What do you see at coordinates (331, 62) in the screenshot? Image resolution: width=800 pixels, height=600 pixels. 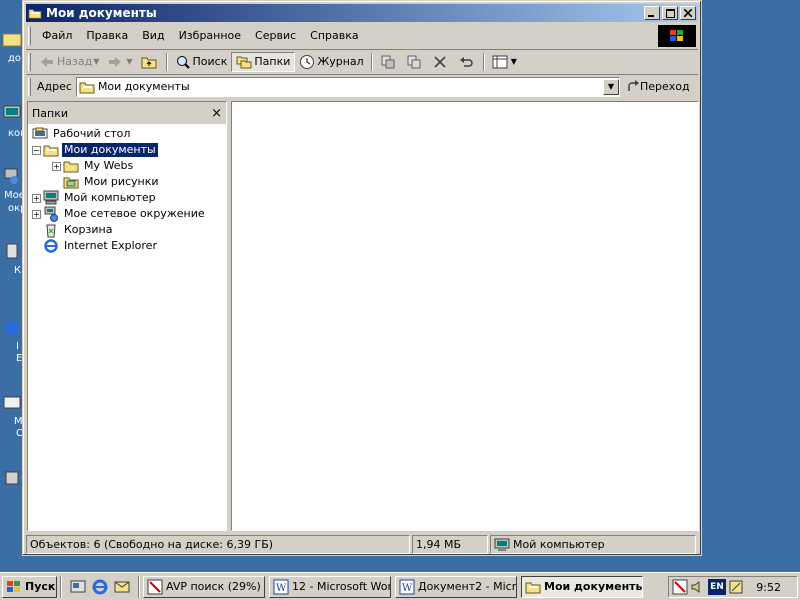 I see `history-button: Журнал` at bounding box center [331, 62].